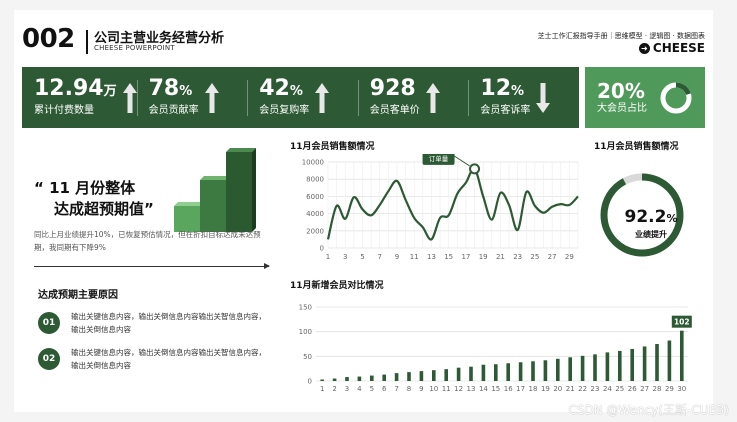  I want to click on data-label: 102, so click(682, 322).